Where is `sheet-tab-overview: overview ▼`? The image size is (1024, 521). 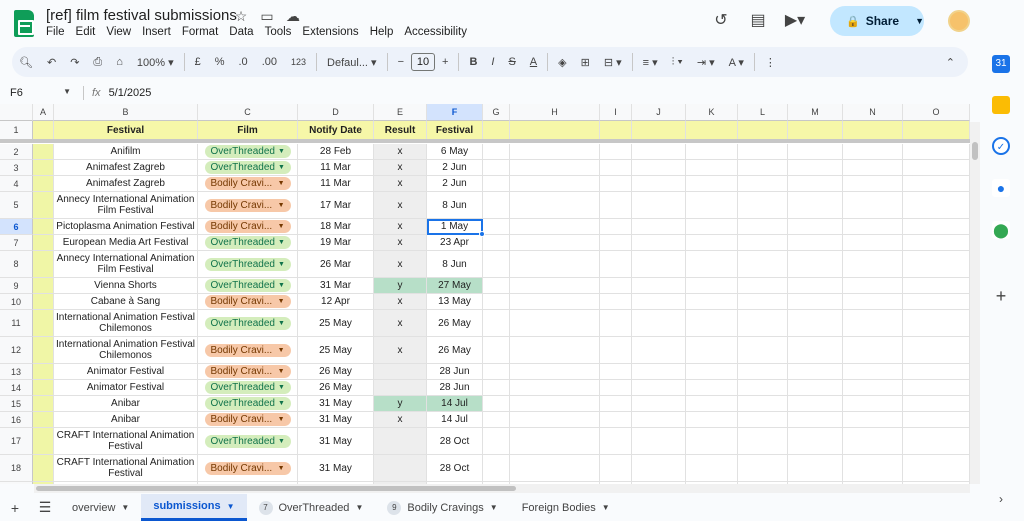
sheet-tab-overview: overview ▼ is located at coordinates (100, 507).